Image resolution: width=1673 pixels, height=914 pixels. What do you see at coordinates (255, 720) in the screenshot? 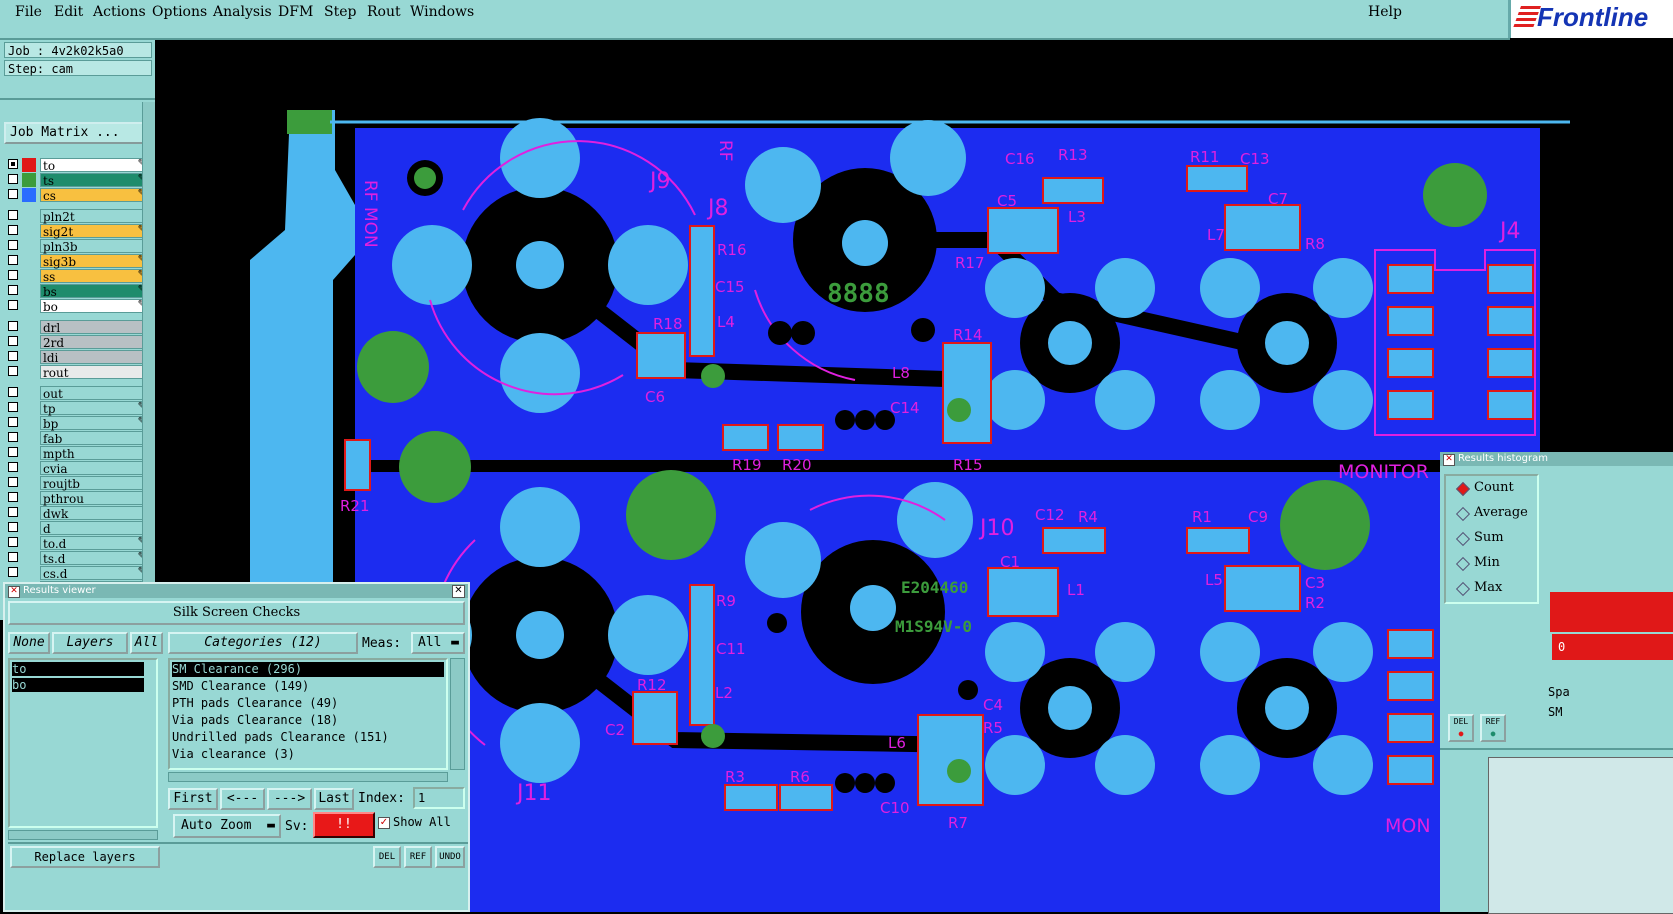
I see `check-row-via-pads: Via pads Clearance (18)` at bounding box center [255, 720].